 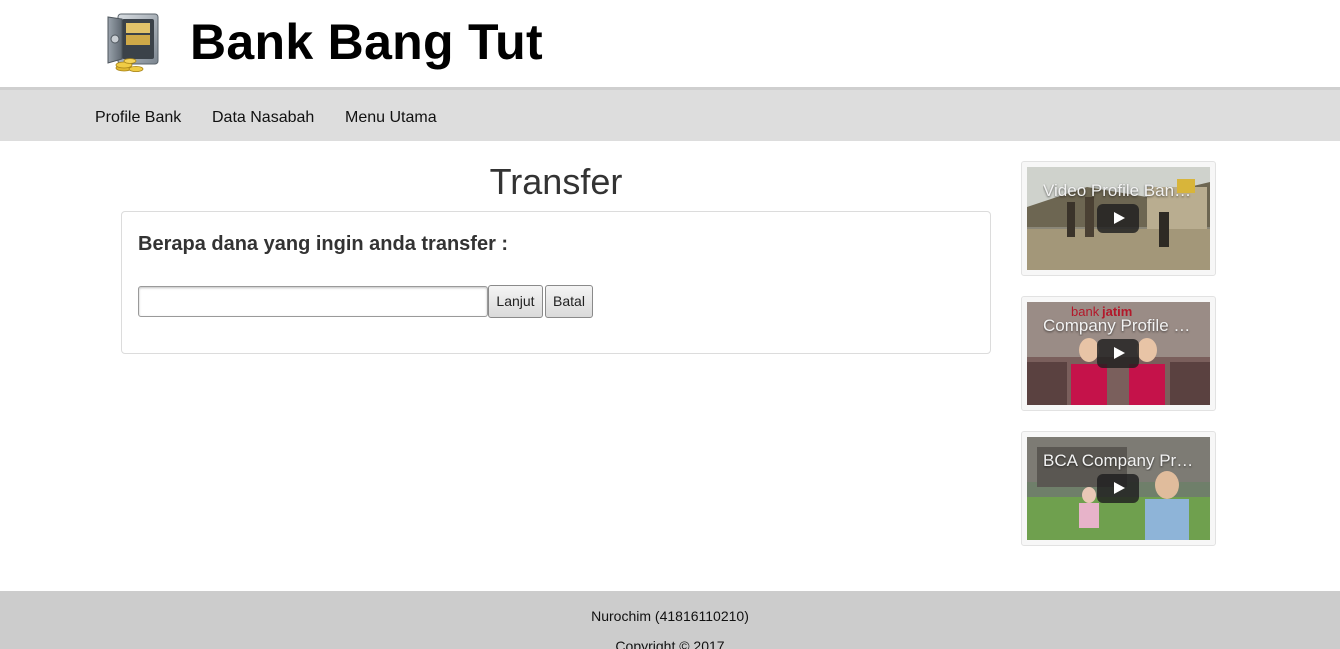 I want to click on video-thumbnail: bank jatim Company Profile Bank Jatim, so click(x=1118, y=353).